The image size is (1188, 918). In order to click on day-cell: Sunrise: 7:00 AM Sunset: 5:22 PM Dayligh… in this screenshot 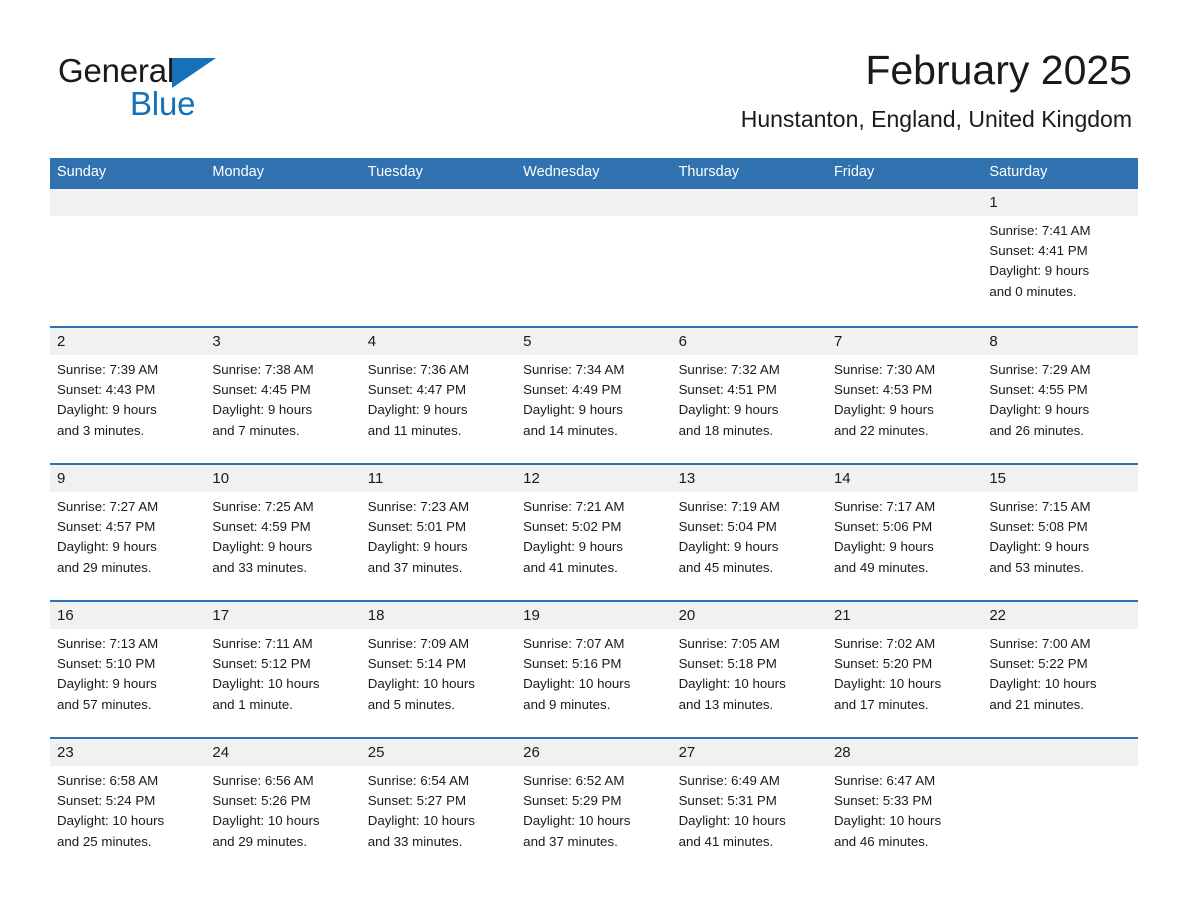, I will do `click(1059, 683)`.